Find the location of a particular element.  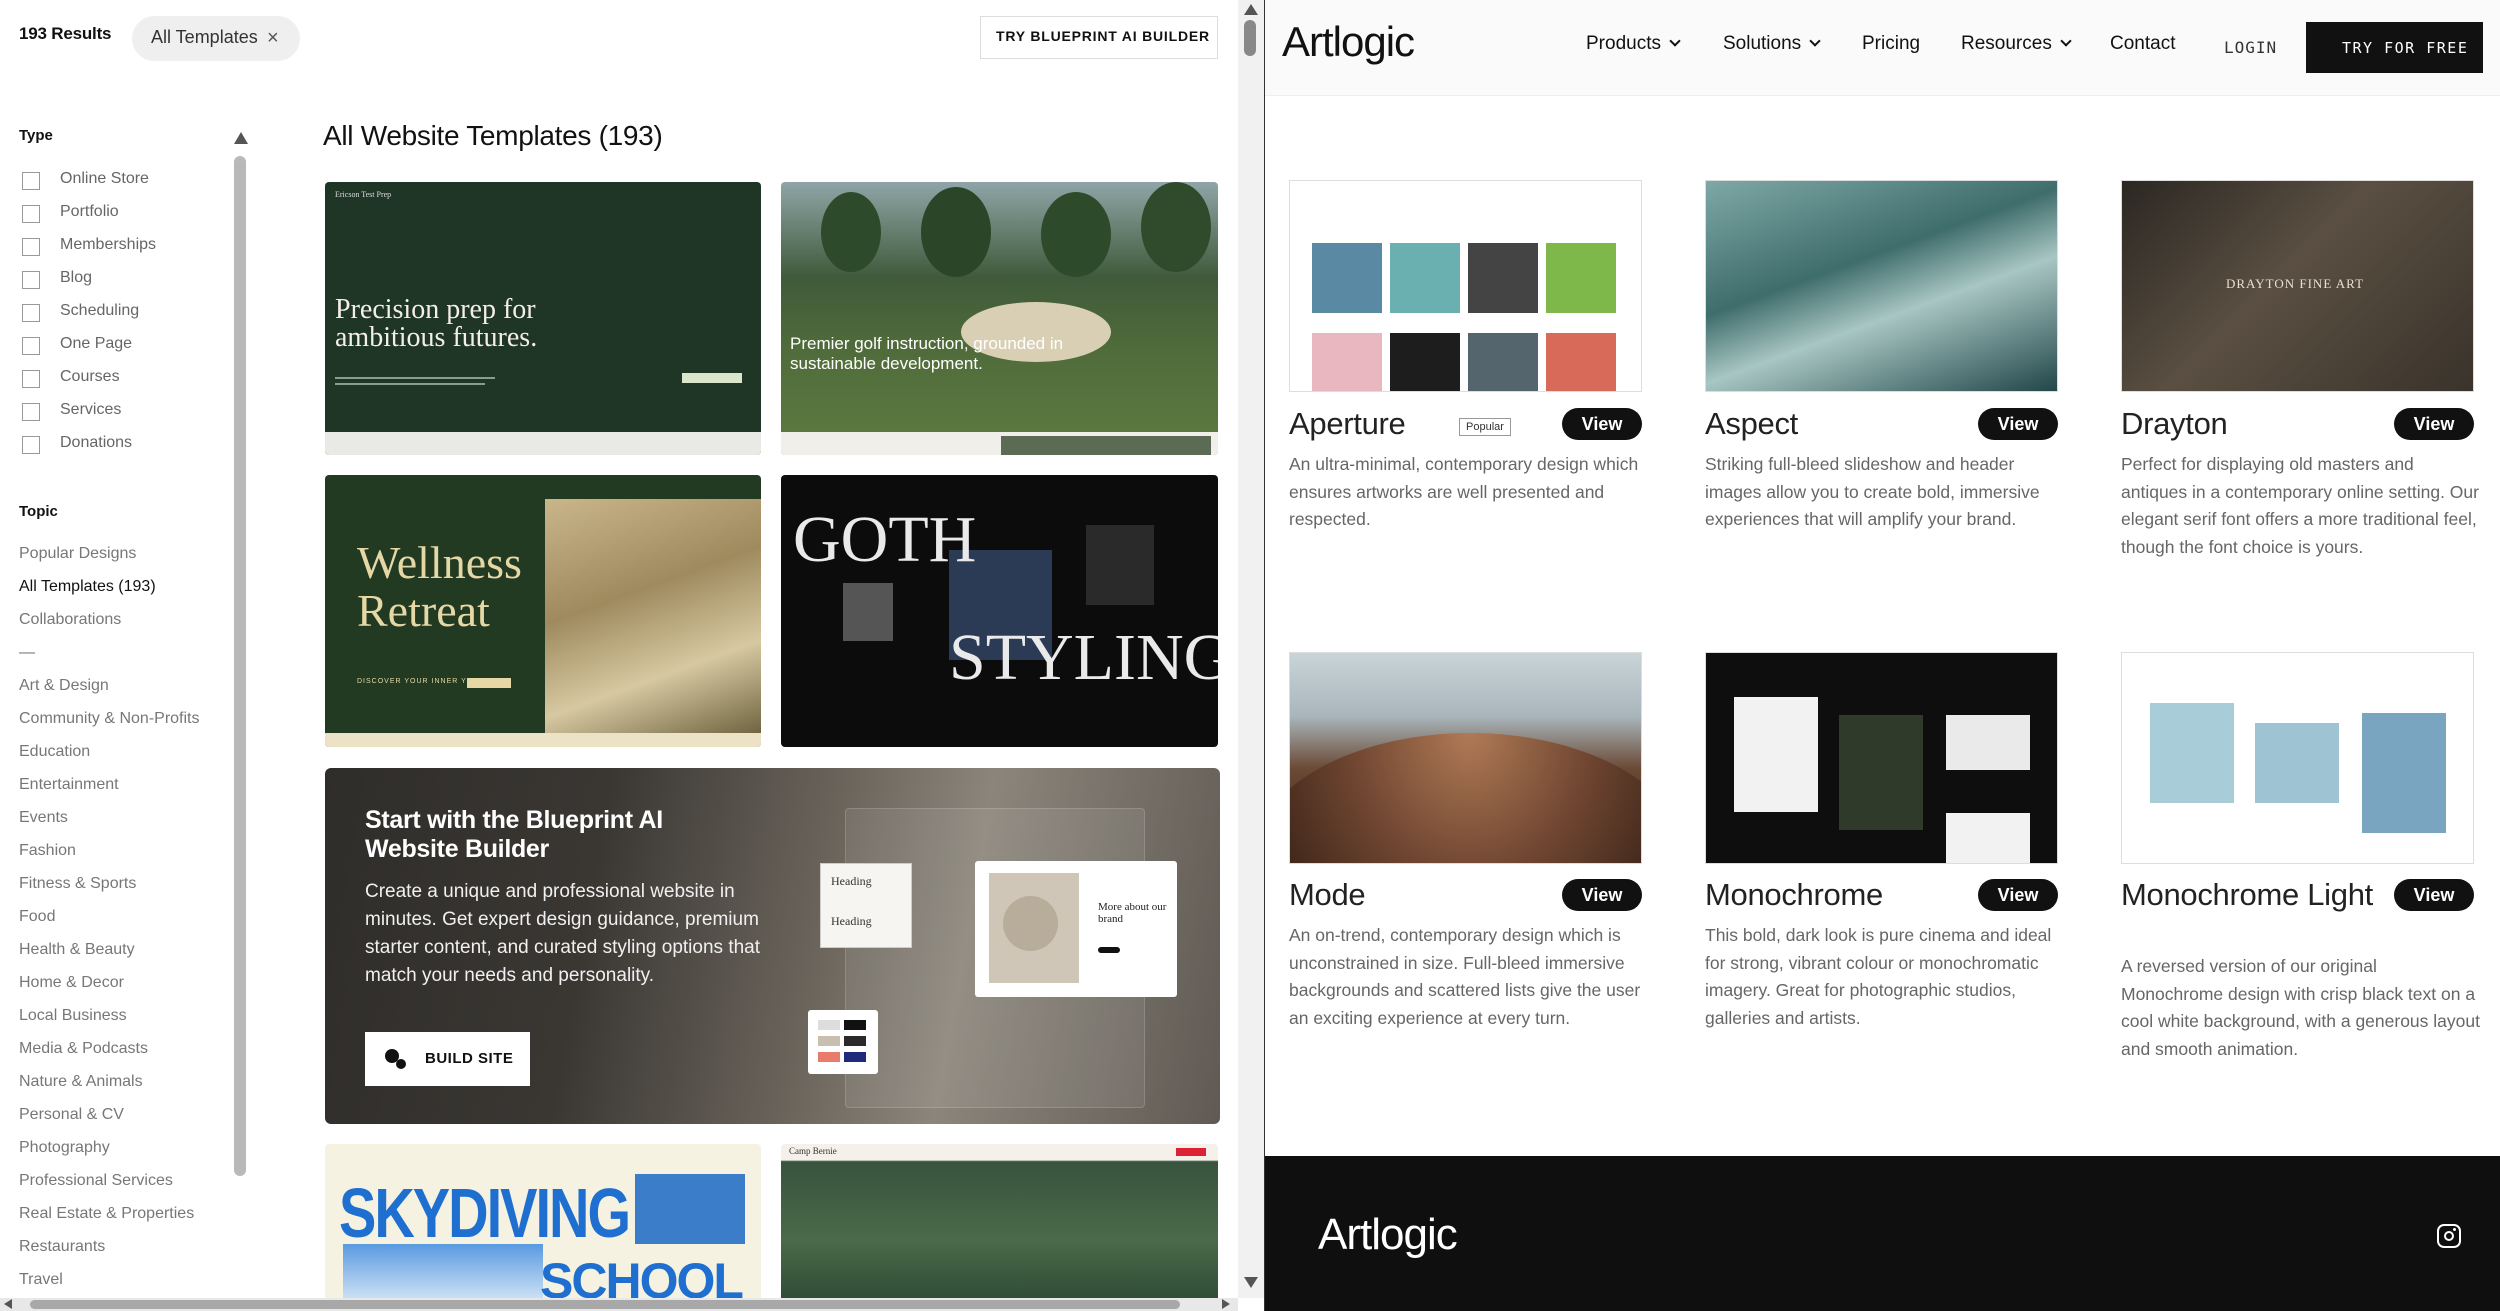

topic-real-estate: Real Estate & Properties is located at coordinates (106, 1214).